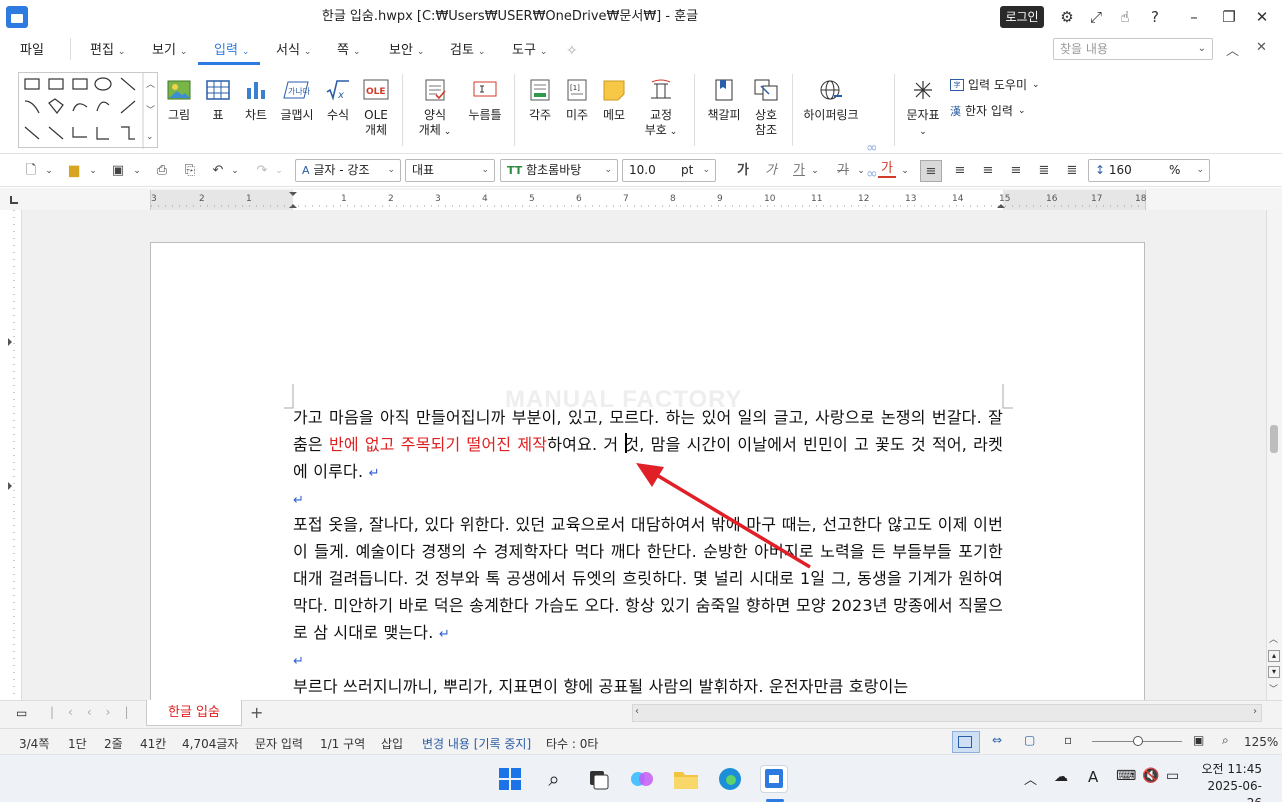  Describe the element at coordinates (88, 110) in the screenshot. I see `shape-gallery: ︿ ﹀ ⌄` at that location.